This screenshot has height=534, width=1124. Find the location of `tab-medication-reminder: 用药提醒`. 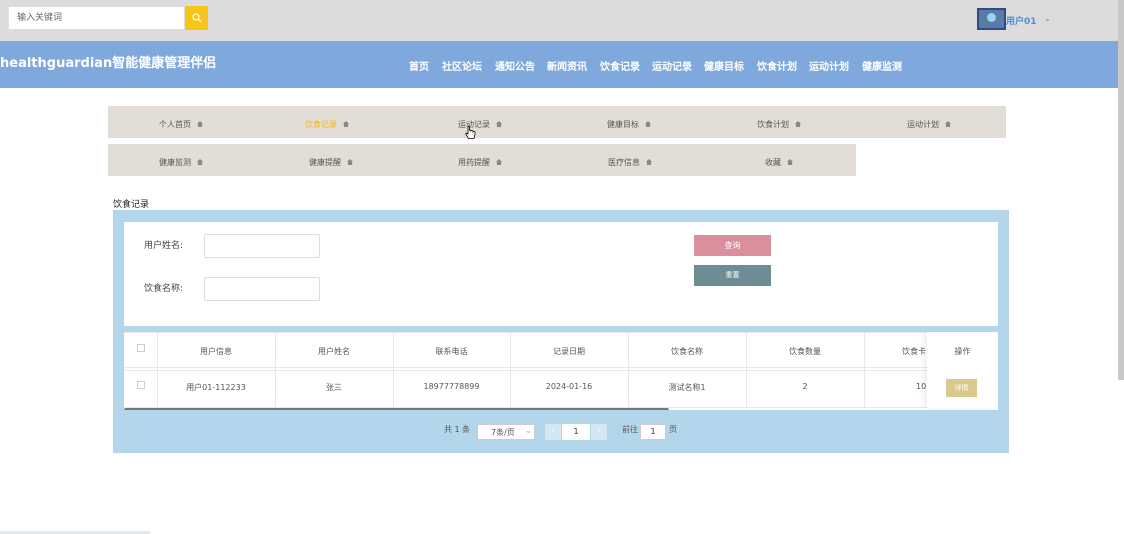

tab-medication-reminder: 用药提醒 is located at coordinates (480, 162).